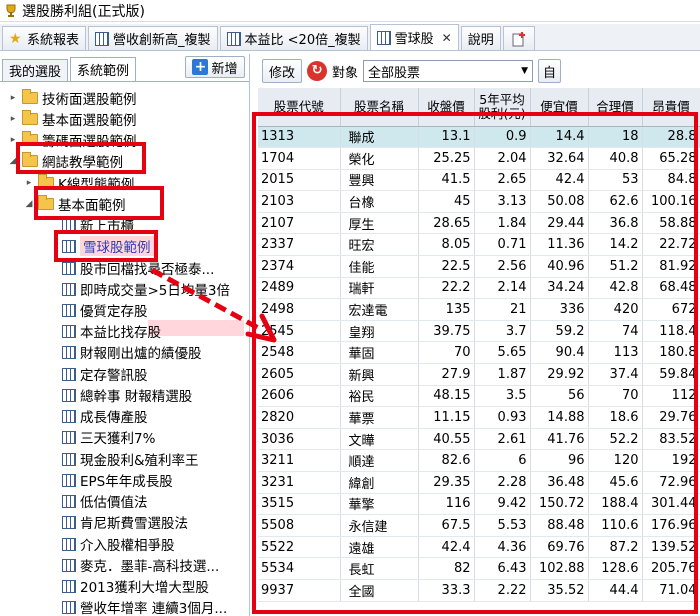 The height and width of the screenshot is (616, 700). What do you see at coordinates (200, 67) in the screenshot?
I see `plus-icon: +` at bounding box center [200, 67].